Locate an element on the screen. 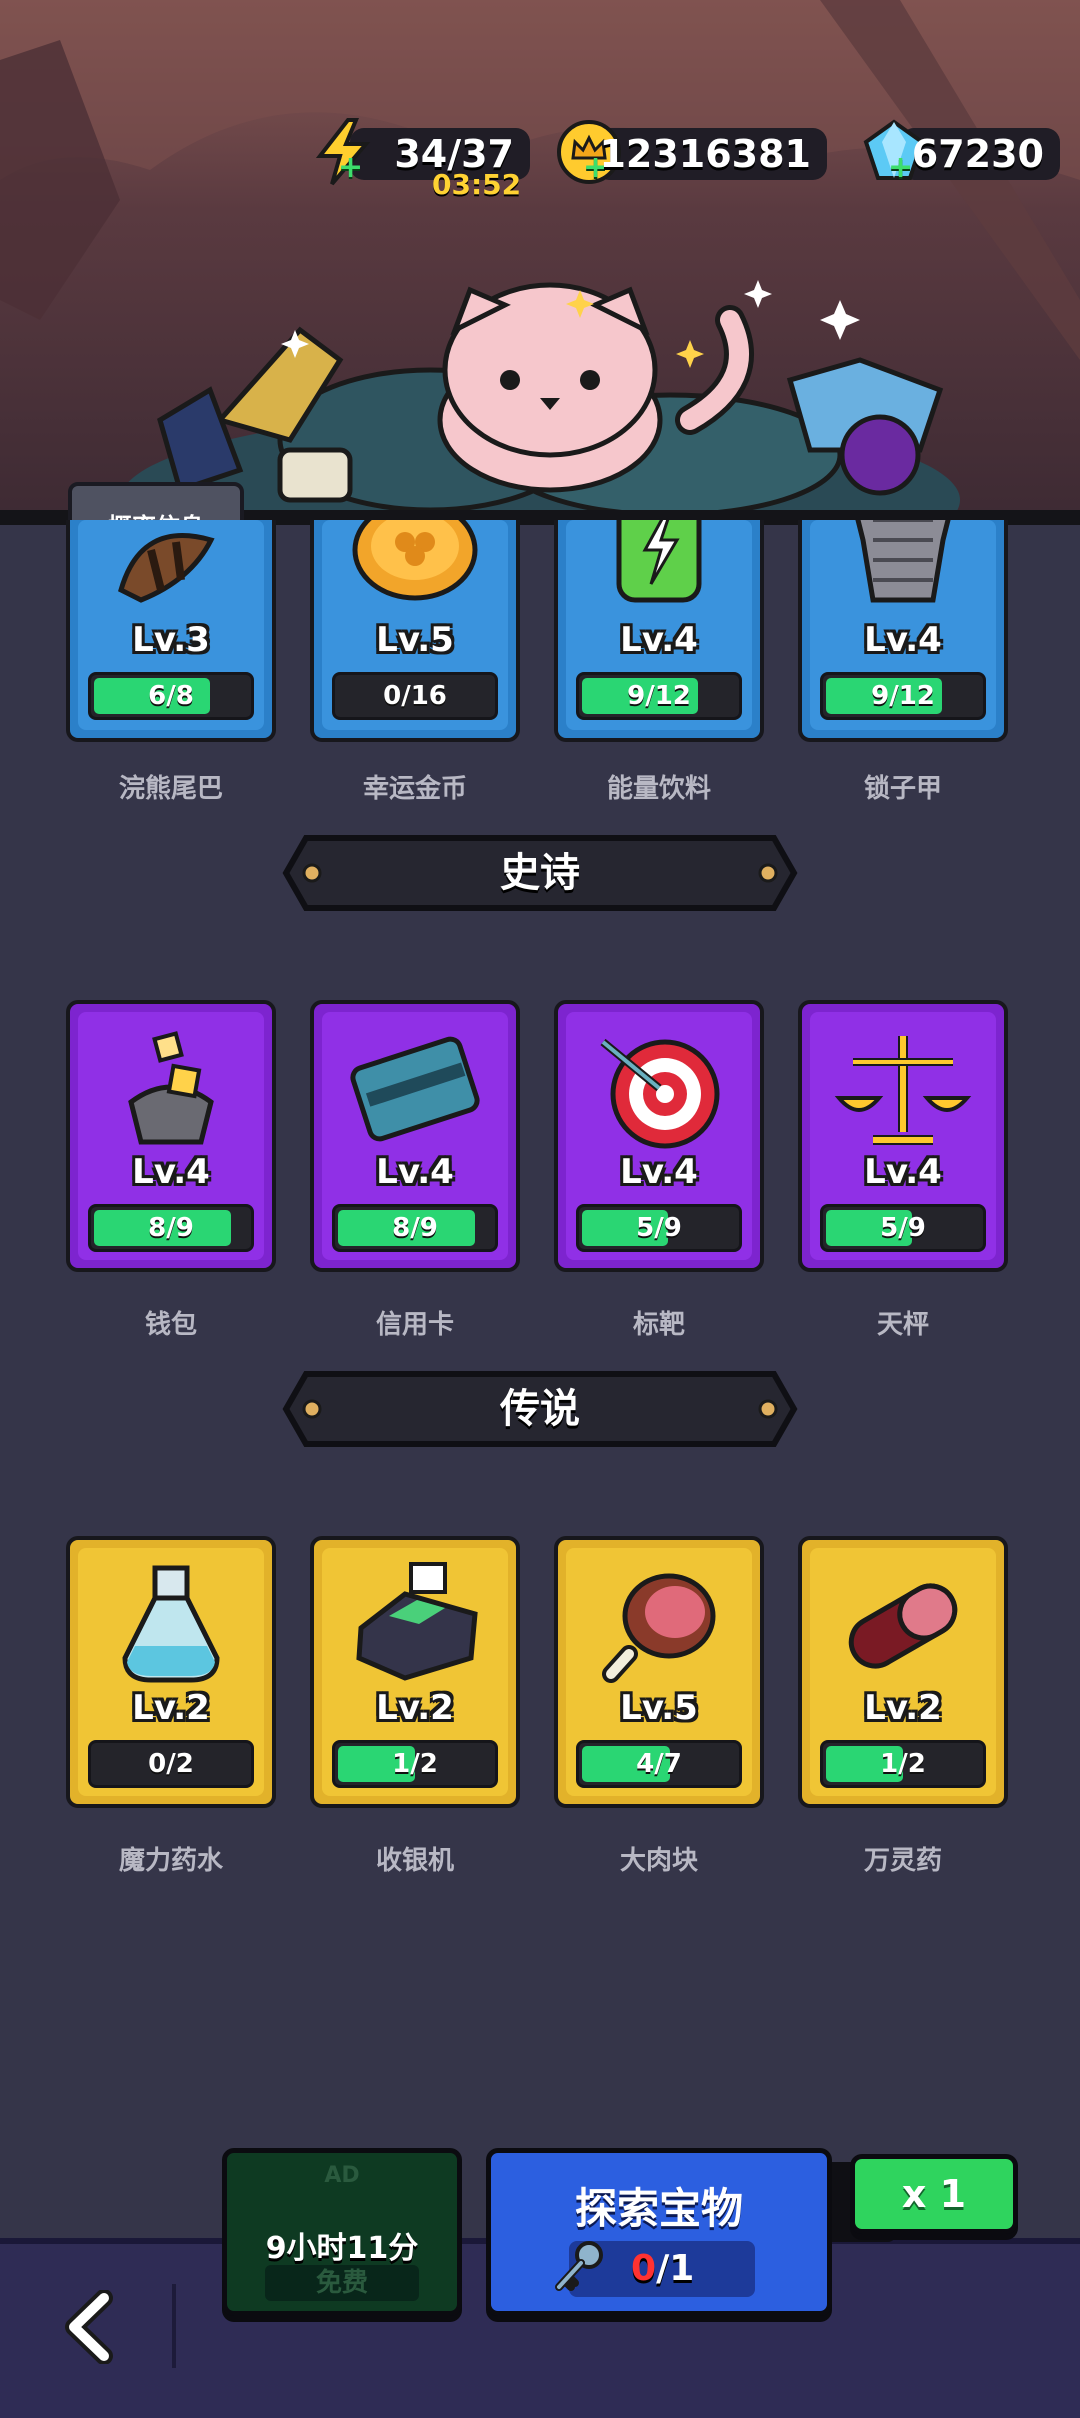 The image size is (1080, 2418). explore-title: 探索宝物 is located at coordinates (658, 2208).